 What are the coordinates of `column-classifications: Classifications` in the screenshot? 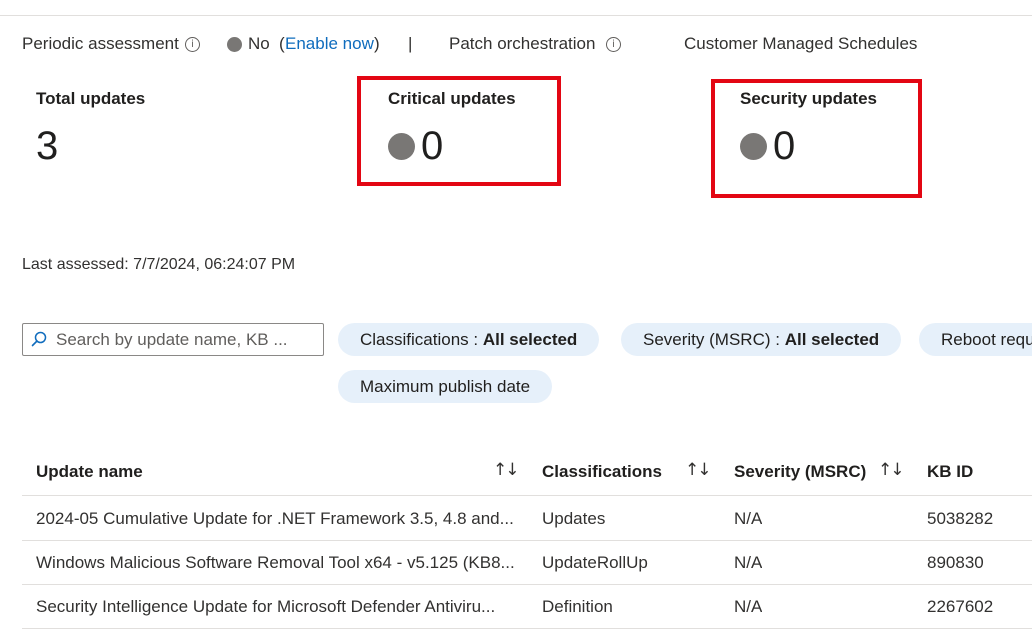 It's located at (602, 472).